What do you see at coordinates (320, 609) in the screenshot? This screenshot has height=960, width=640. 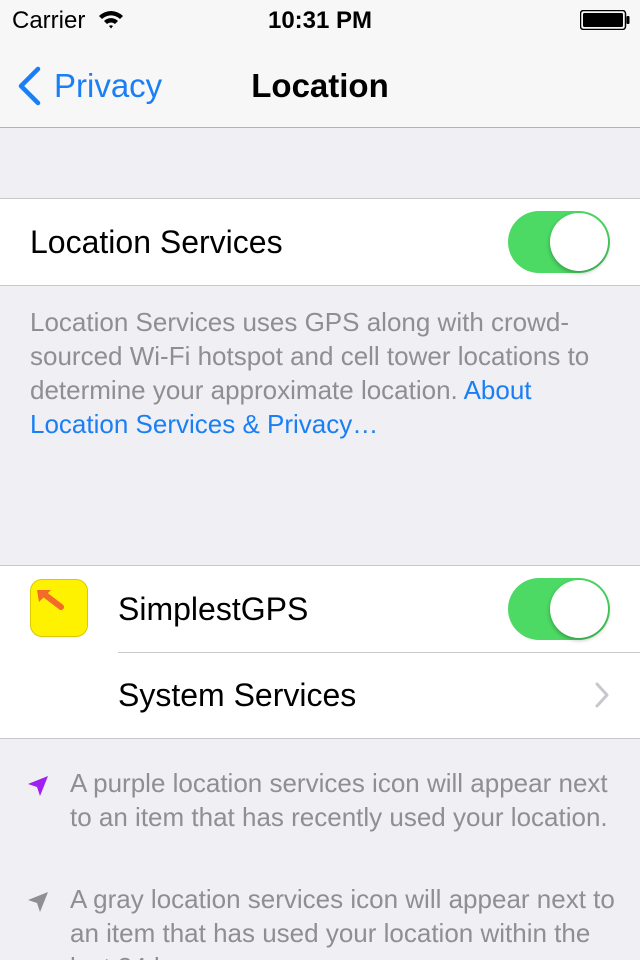 I see `app-row-simplestgps: SimplestGPS` at bounding box center [320, 609].